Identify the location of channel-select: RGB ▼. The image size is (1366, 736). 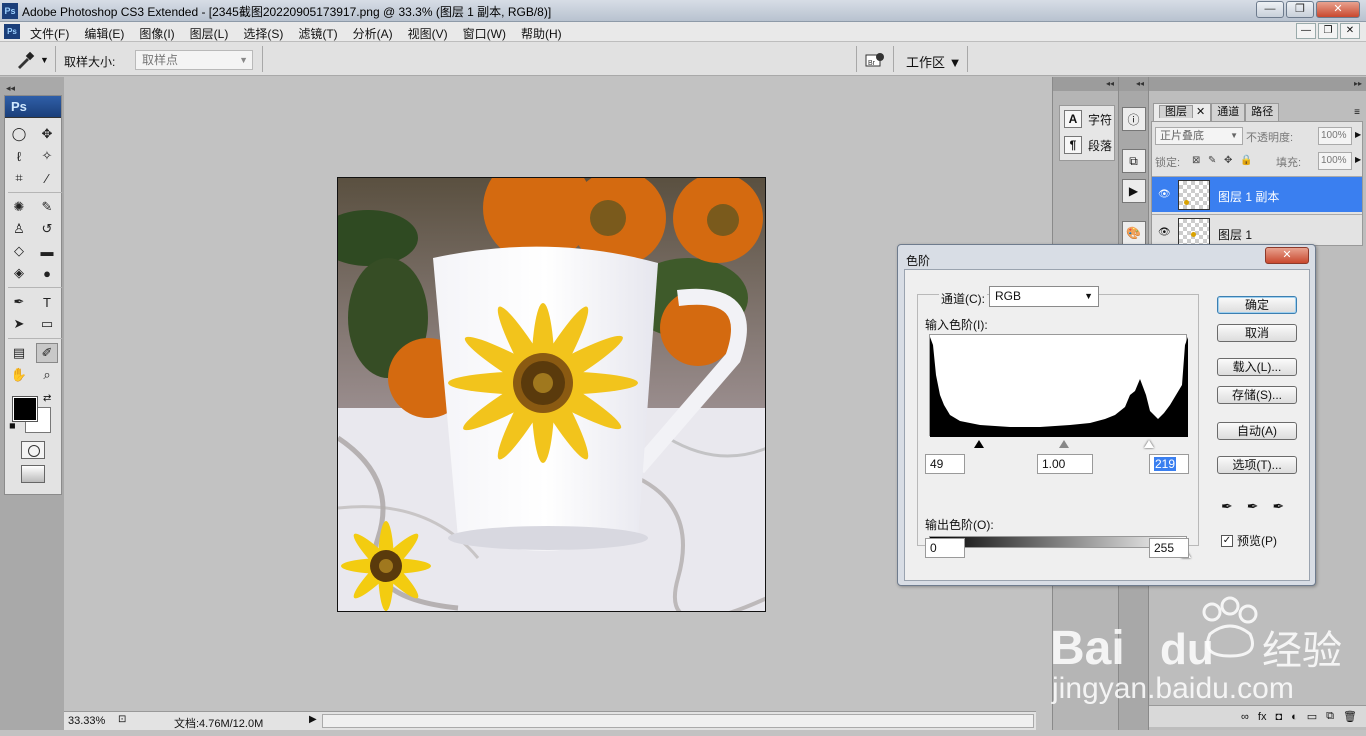
(1044, 296).